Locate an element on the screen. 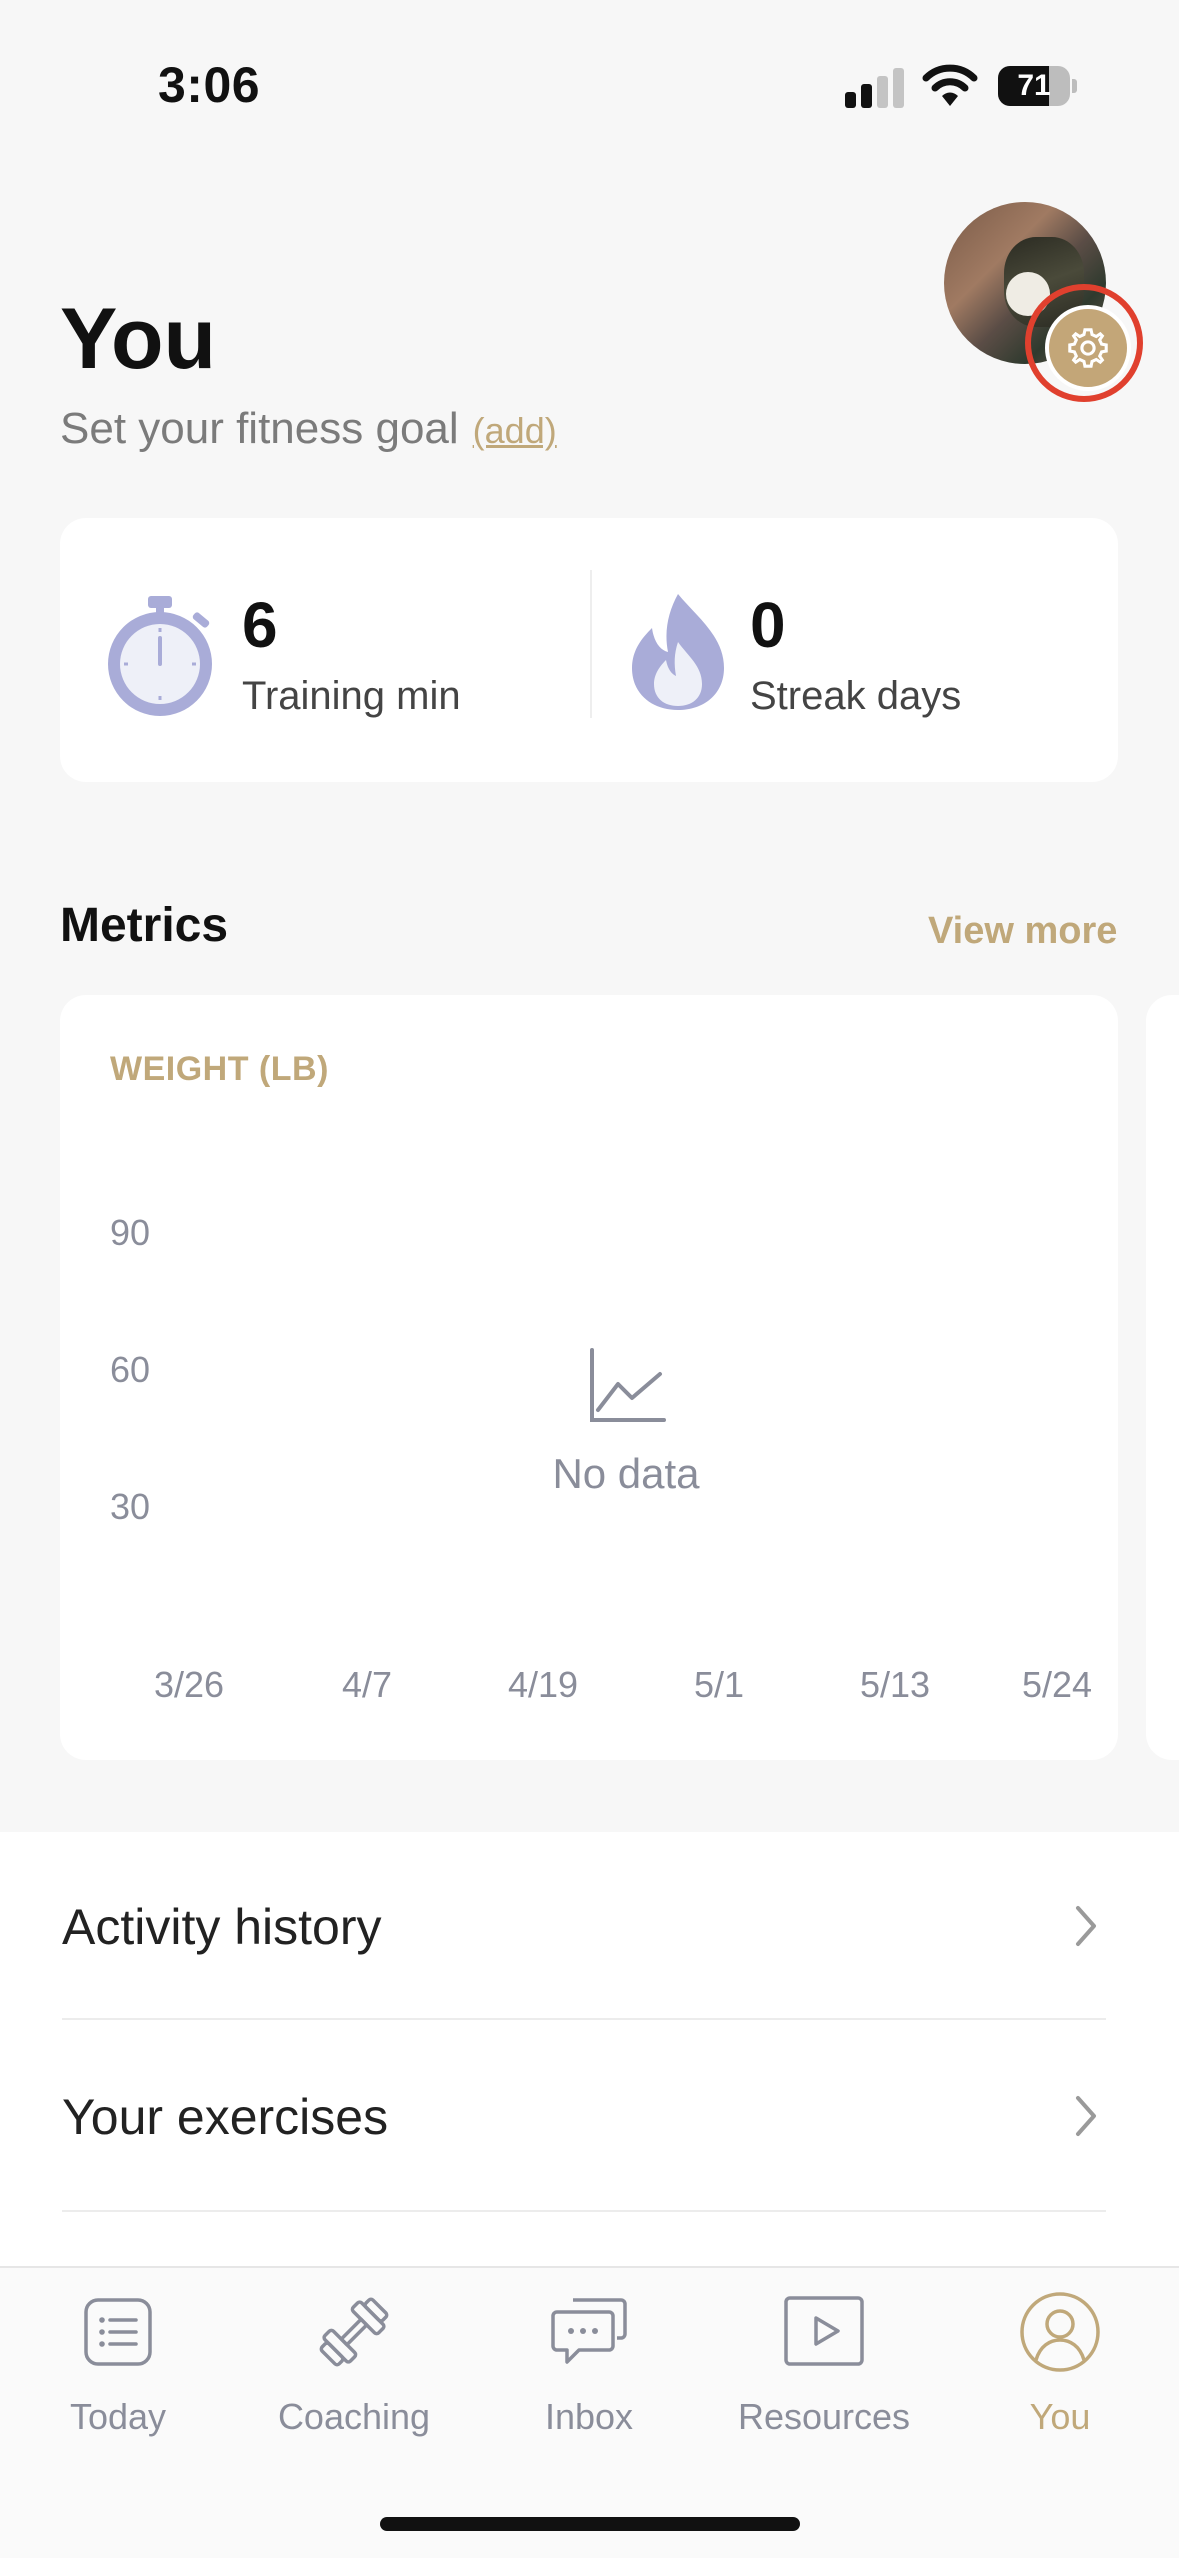 The height and width of the screenshot is (2558, 1179). stopwatch-icon is located at coordinates (160, 655).